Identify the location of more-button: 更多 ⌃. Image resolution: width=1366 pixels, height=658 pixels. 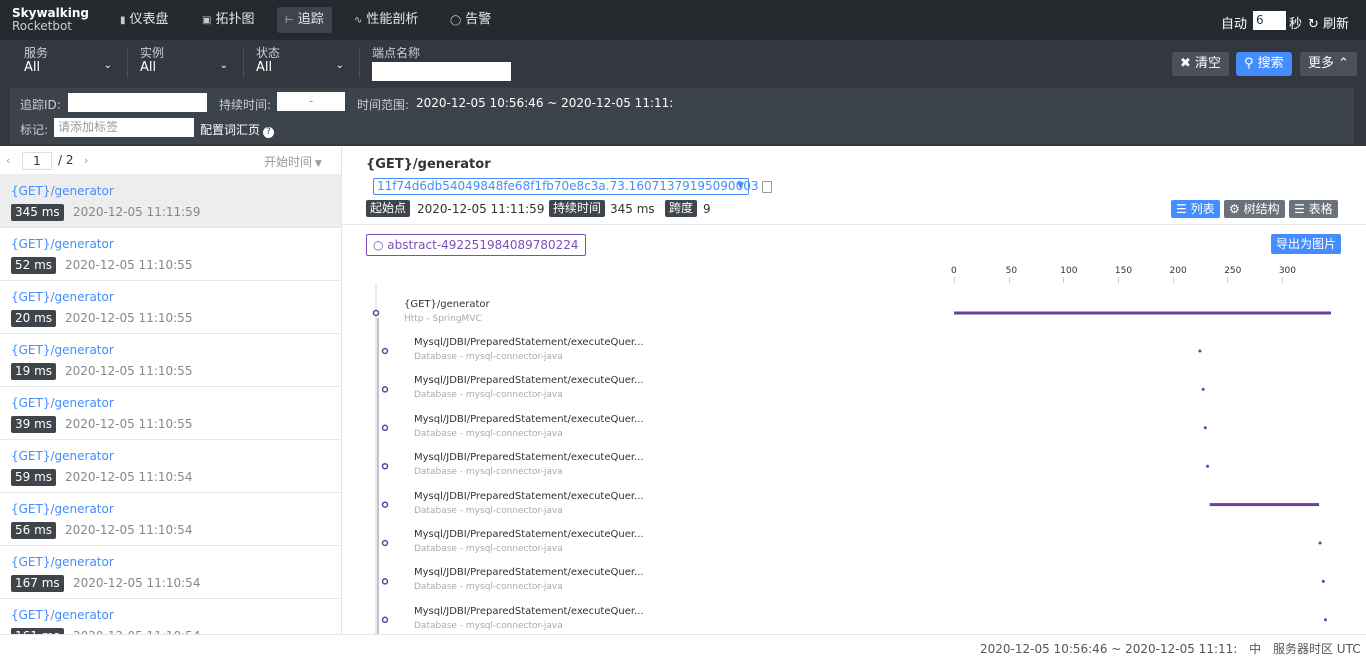
(1329, 64).